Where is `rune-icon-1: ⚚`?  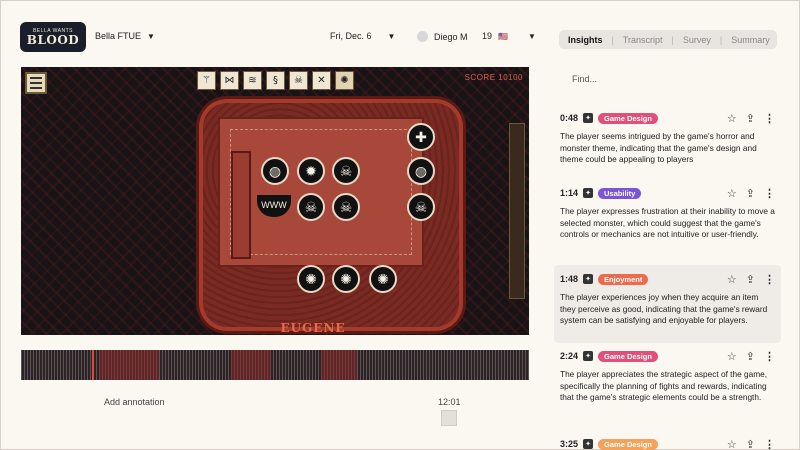 rune-icon-1: ⚚ is located at coordinates (206, 80).